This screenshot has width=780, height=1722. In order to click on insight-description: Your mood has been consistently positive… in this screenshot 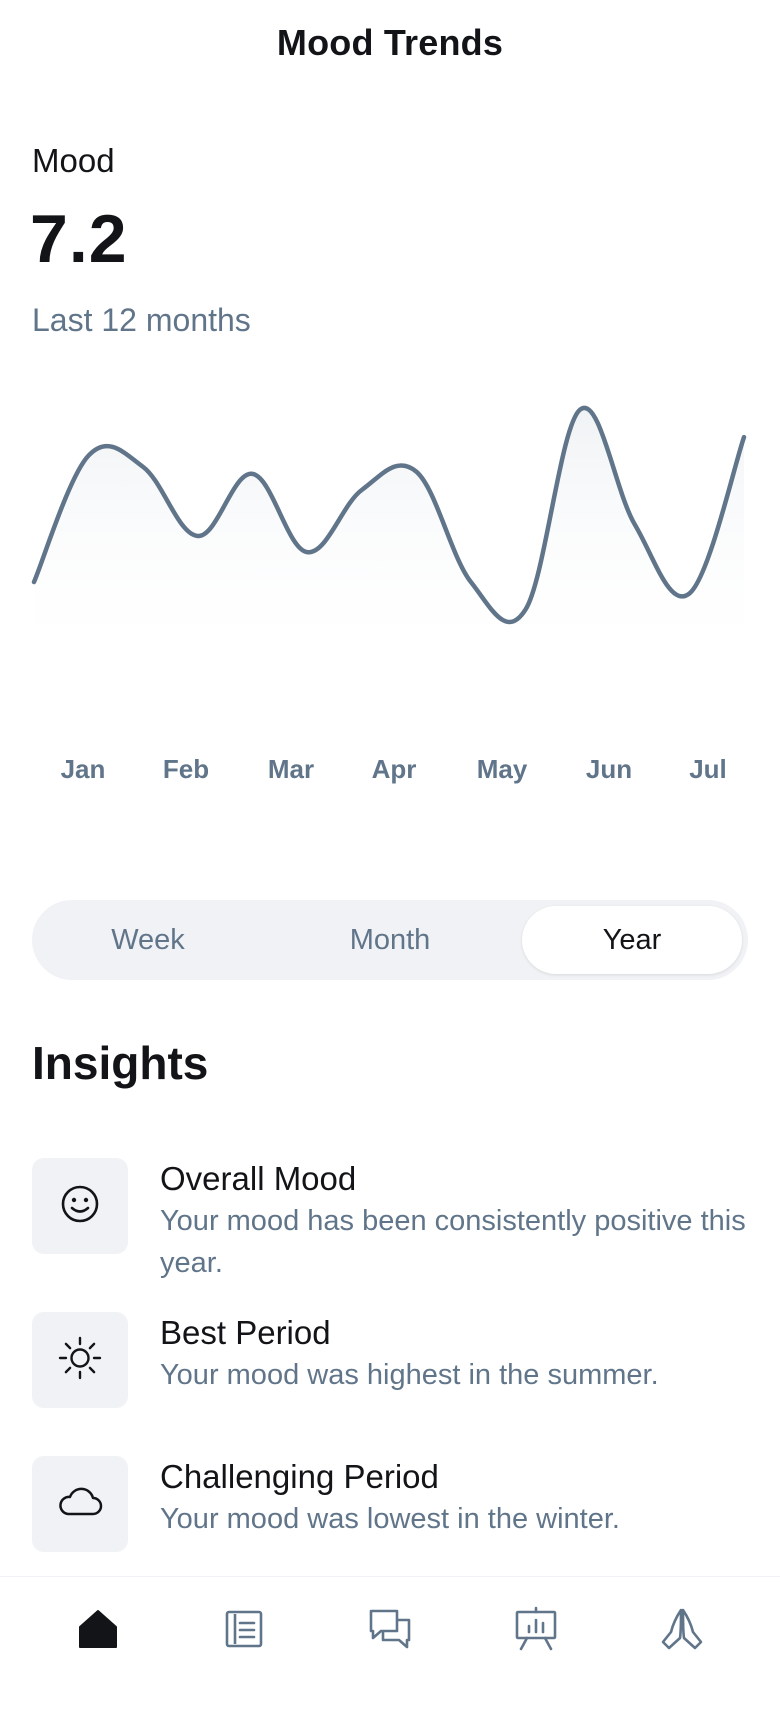, I will do `click(453, 1242)`.